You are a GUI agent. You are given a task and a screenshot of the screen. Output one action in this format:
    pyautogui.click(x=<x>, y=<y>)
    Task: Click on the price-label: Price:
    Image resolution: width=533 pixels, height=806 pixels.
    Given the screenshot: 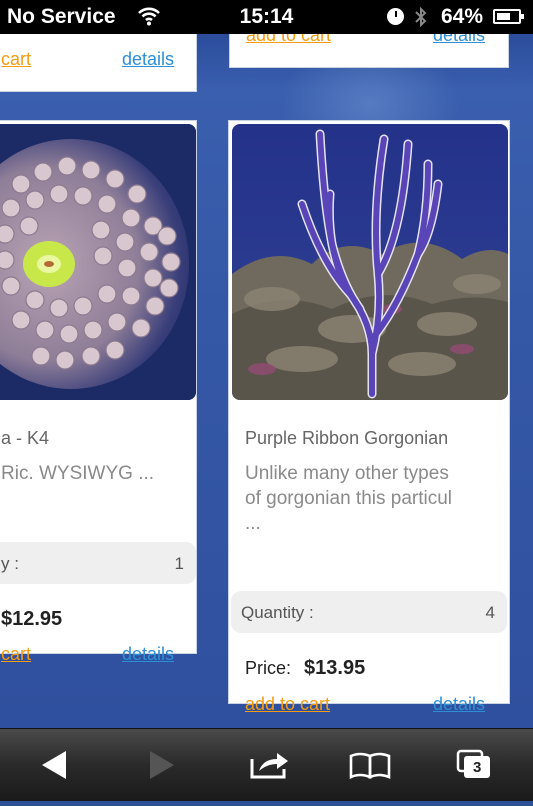 What is the action you would take?
    pyautogui.click(x=268, y=668)
    